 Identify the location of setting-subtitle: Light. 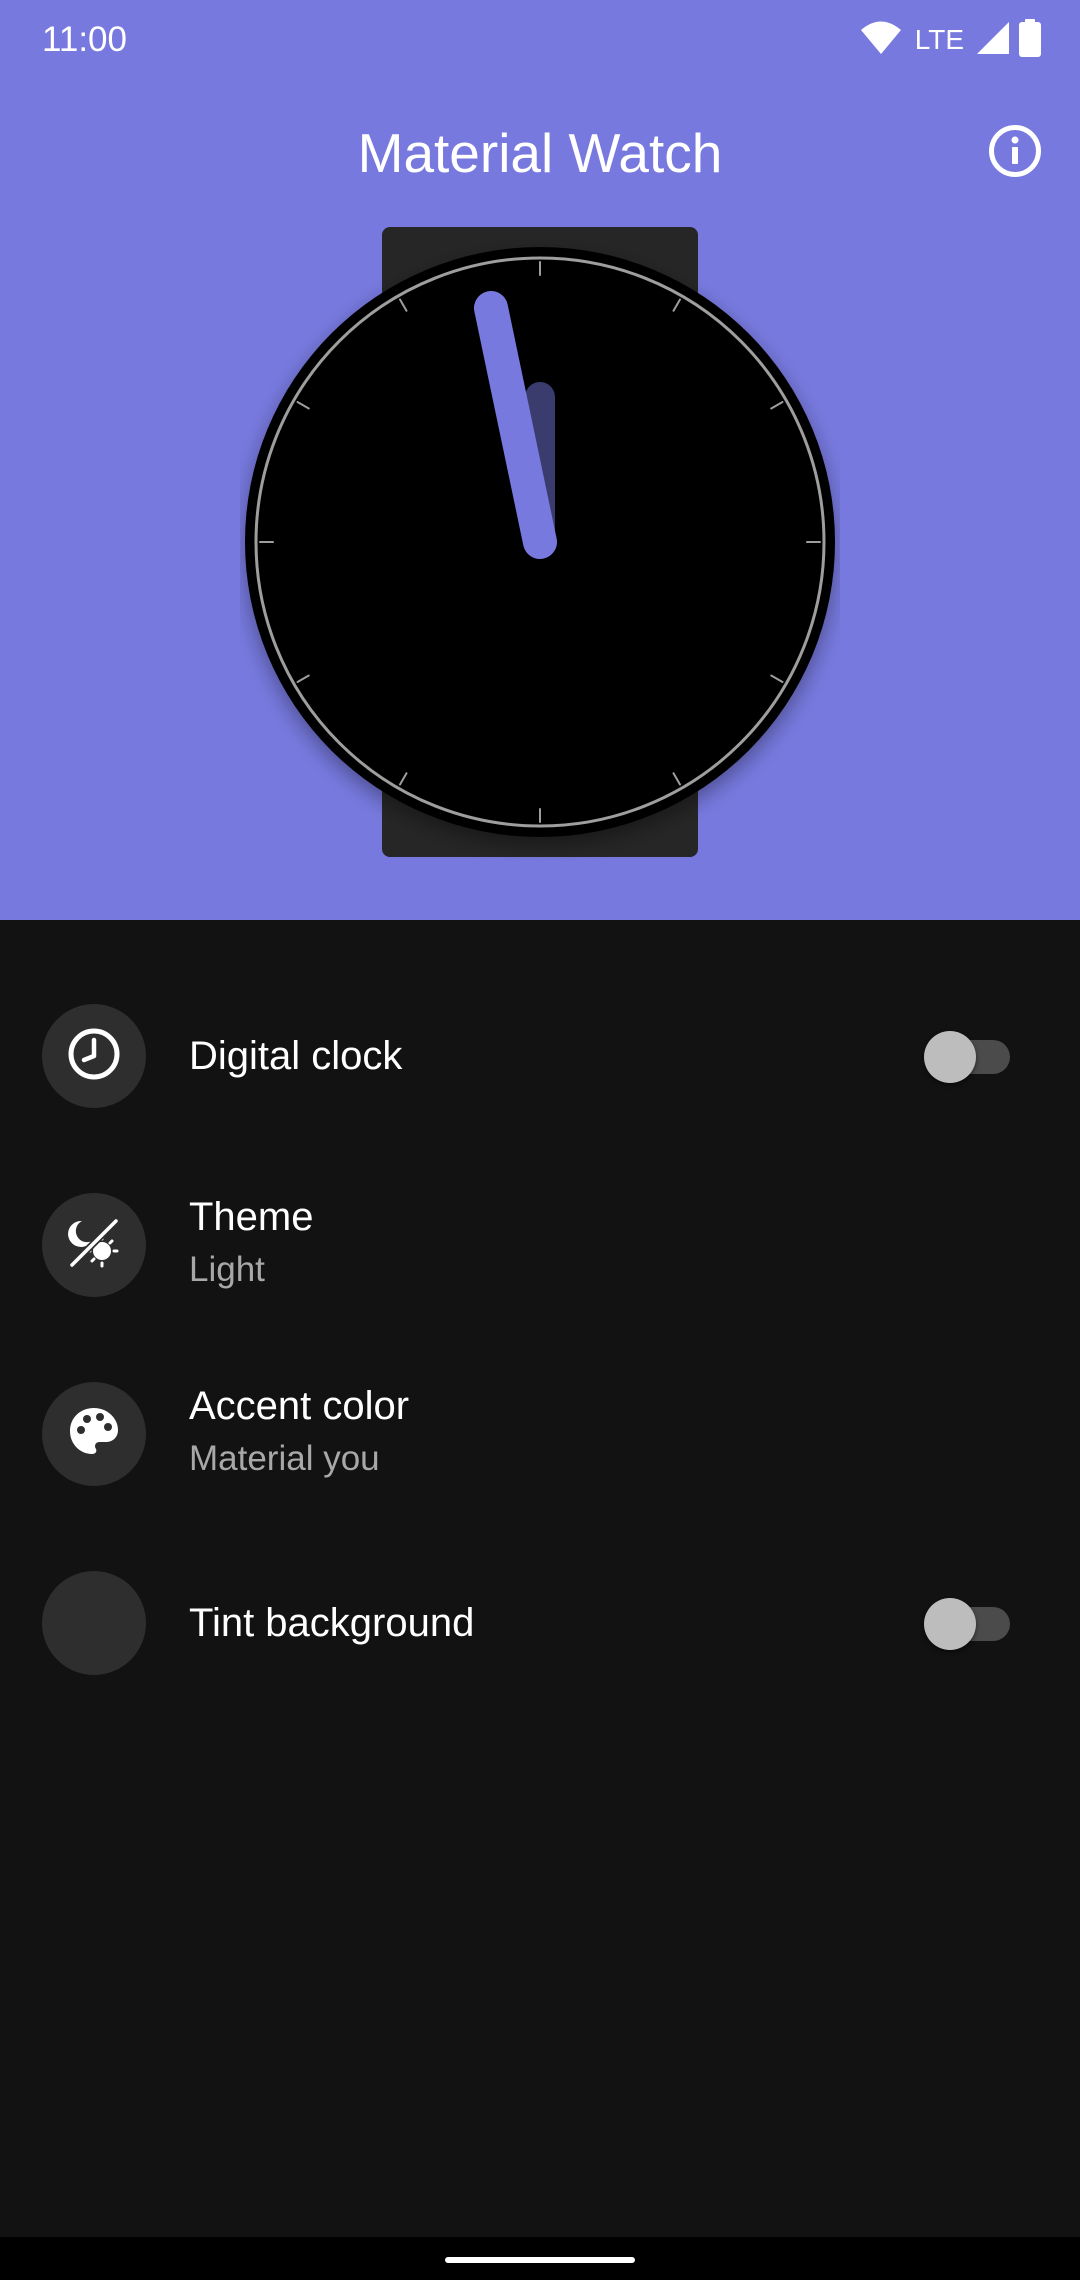
(227, 1269).